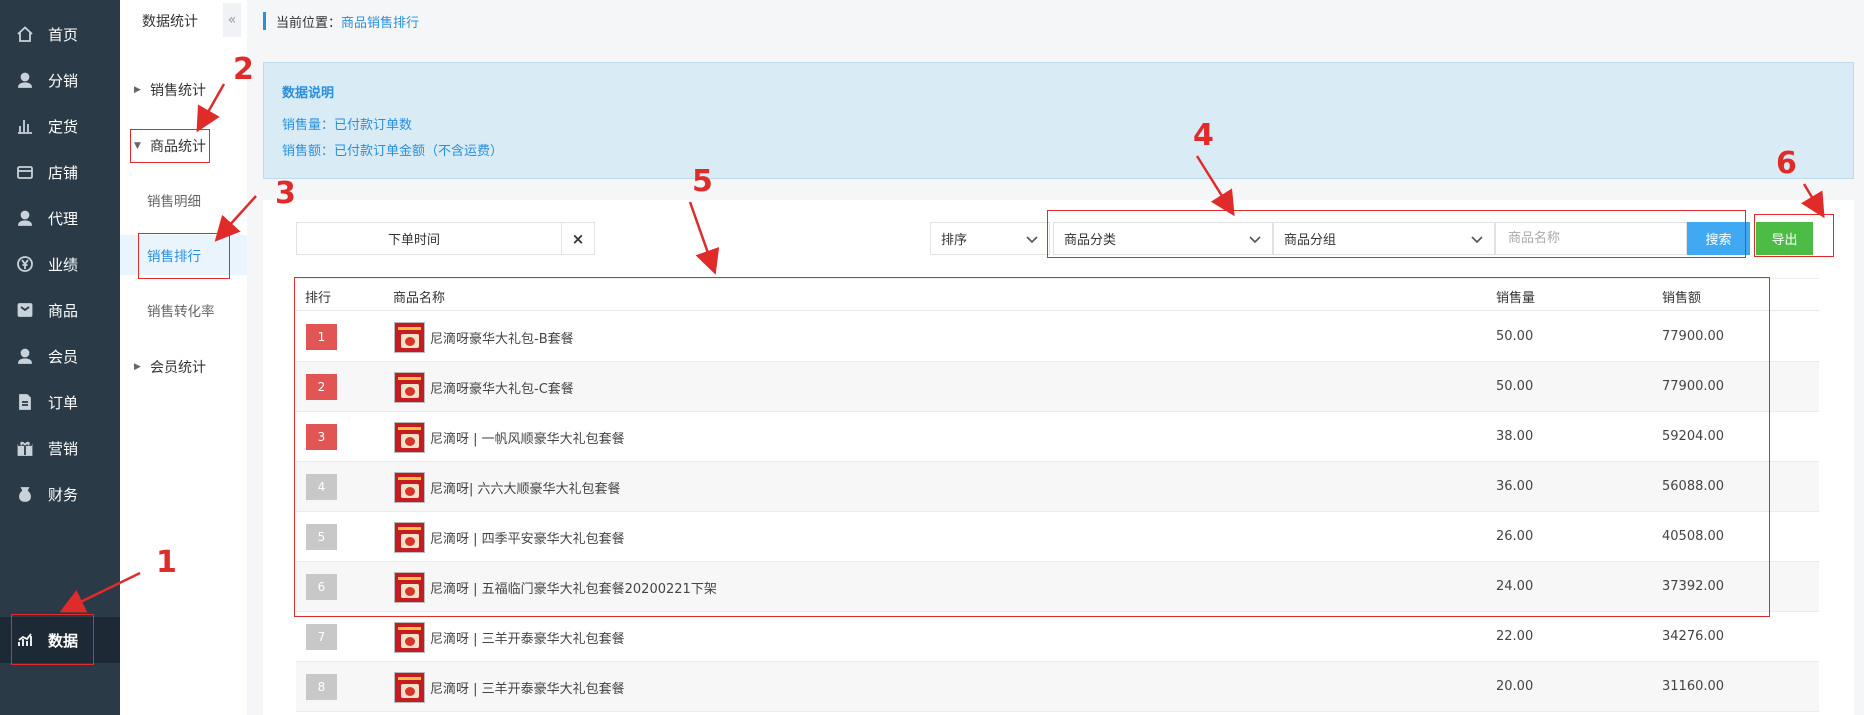 Image resolution: width=1864 pixels, height=715 pixels. I want to click on gift-icon, so click(25, 448).